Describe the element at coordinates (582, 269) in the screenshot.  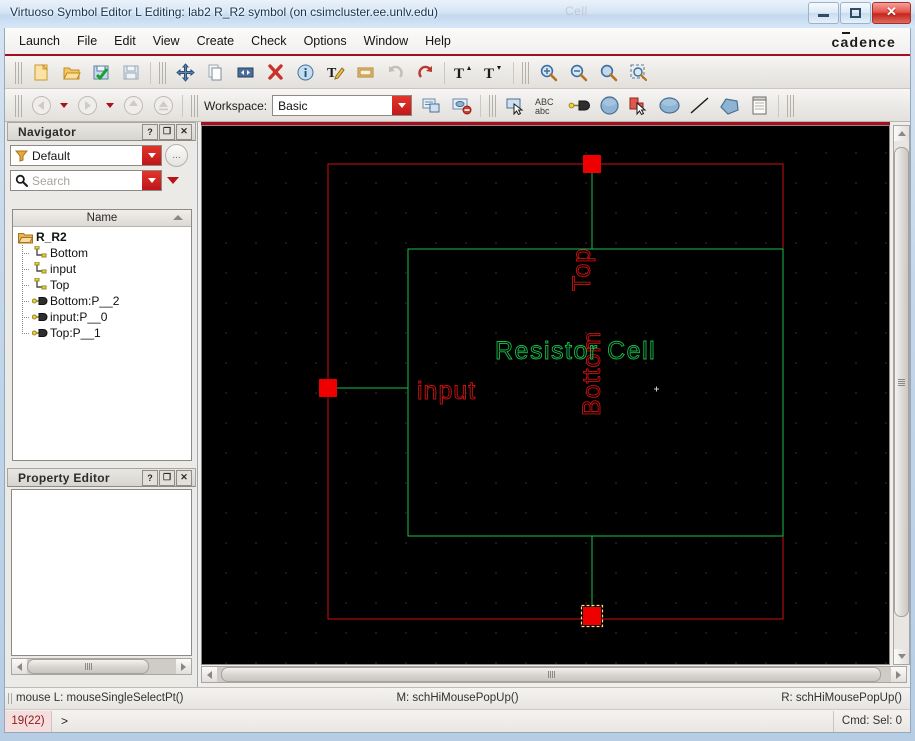
I see `label-top: Top` at that location.